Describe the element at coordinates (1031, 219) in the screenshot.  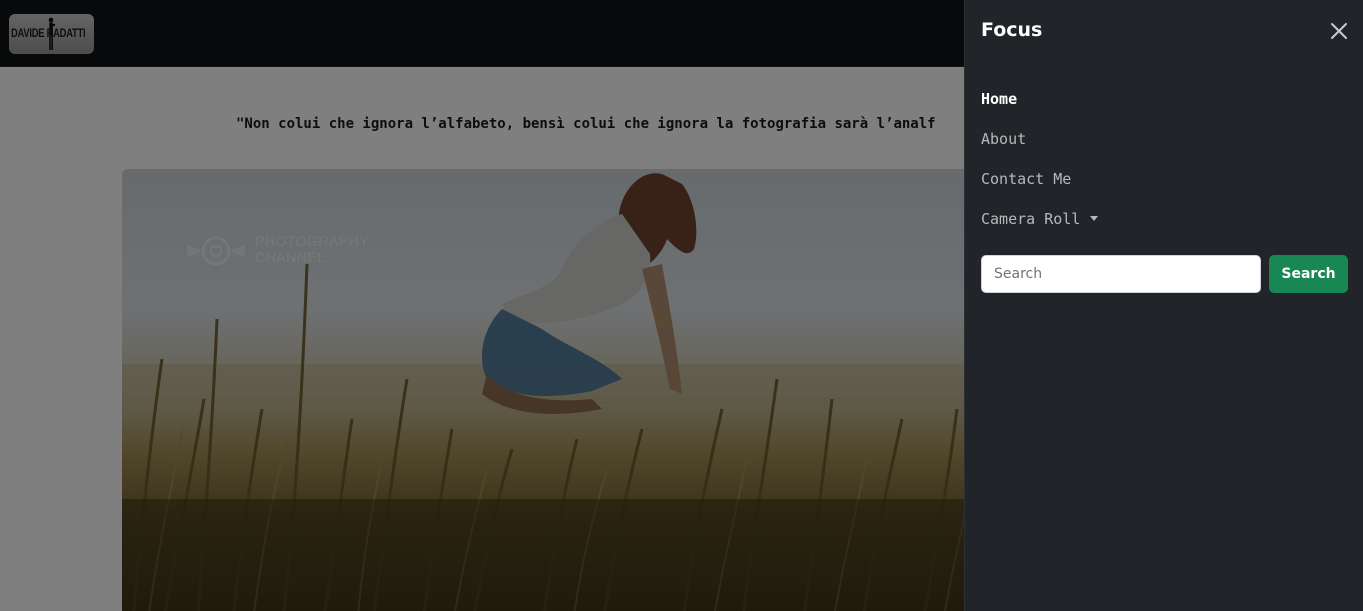
I see `nav-dropdown-label: Camera Roll` at that location.